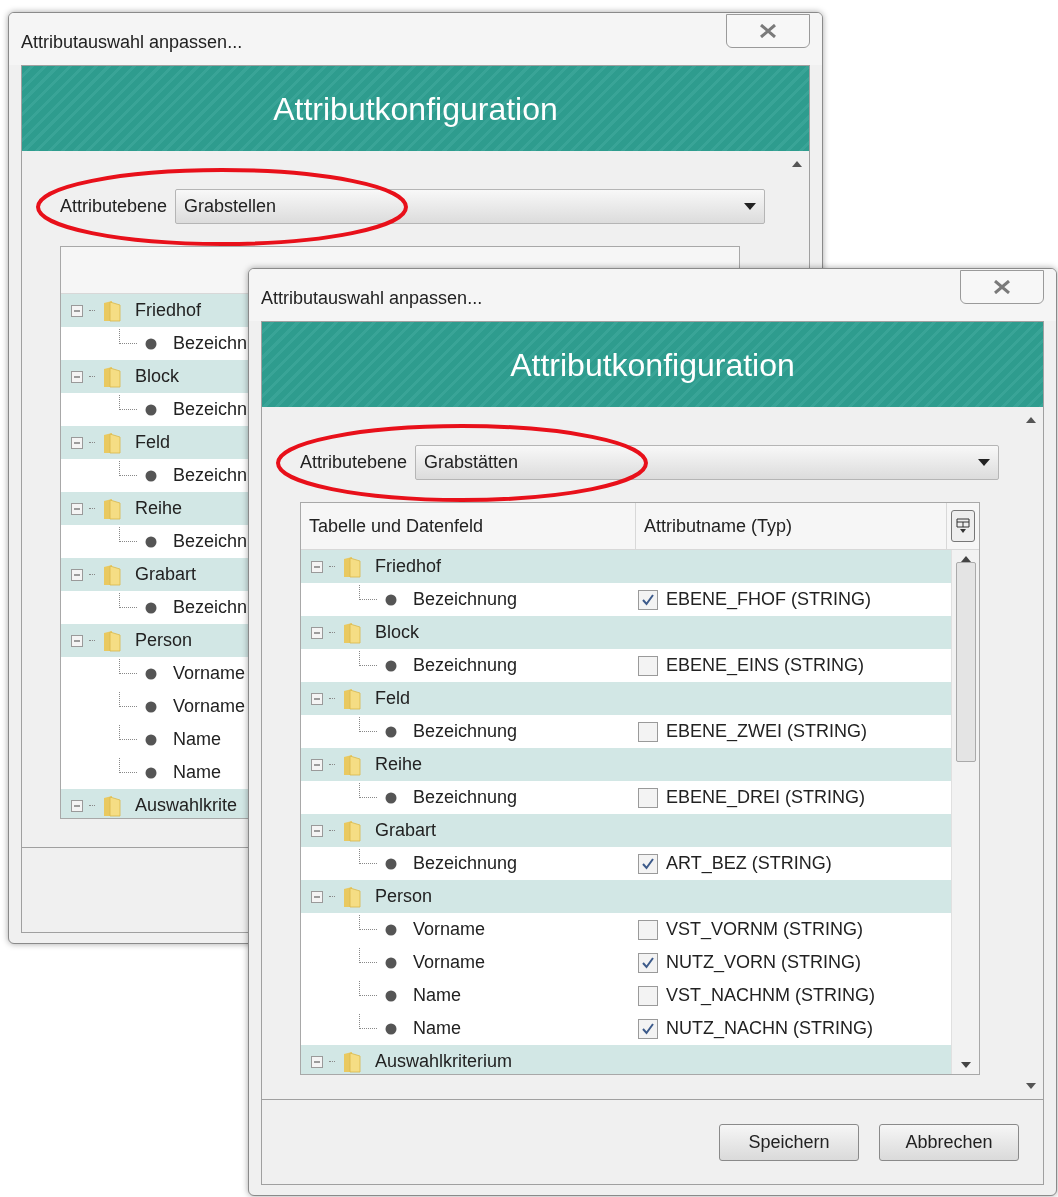 The image size is (1058, 1197). I want to click on level-label: Attributebene, so click(354, 462).